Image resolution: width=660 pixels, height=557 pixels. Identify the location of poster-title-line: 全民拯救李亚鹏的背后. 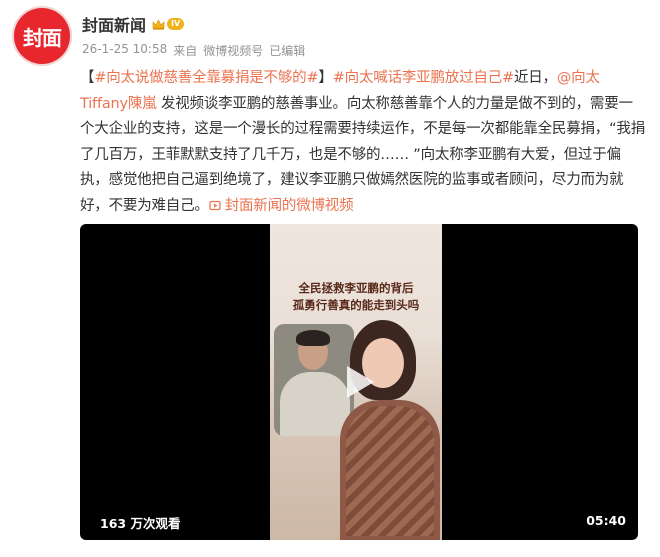
(356, 288).